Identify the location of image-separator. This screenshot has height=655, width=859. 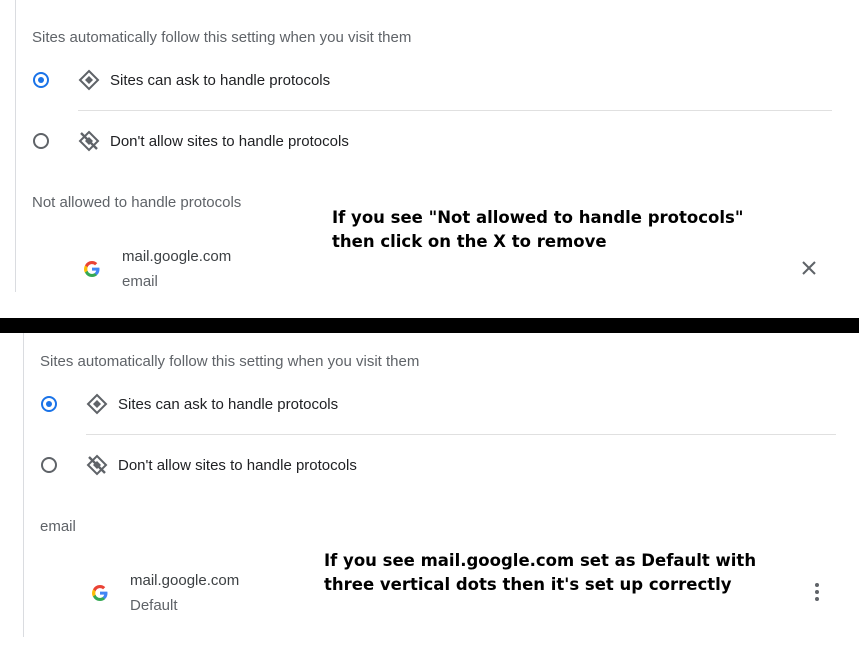
(429, 325).